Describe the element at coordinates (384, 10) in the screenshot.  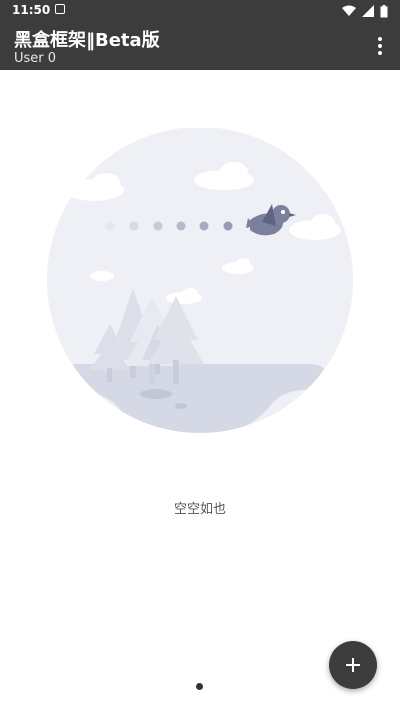
I see `battery-icon` at that location.